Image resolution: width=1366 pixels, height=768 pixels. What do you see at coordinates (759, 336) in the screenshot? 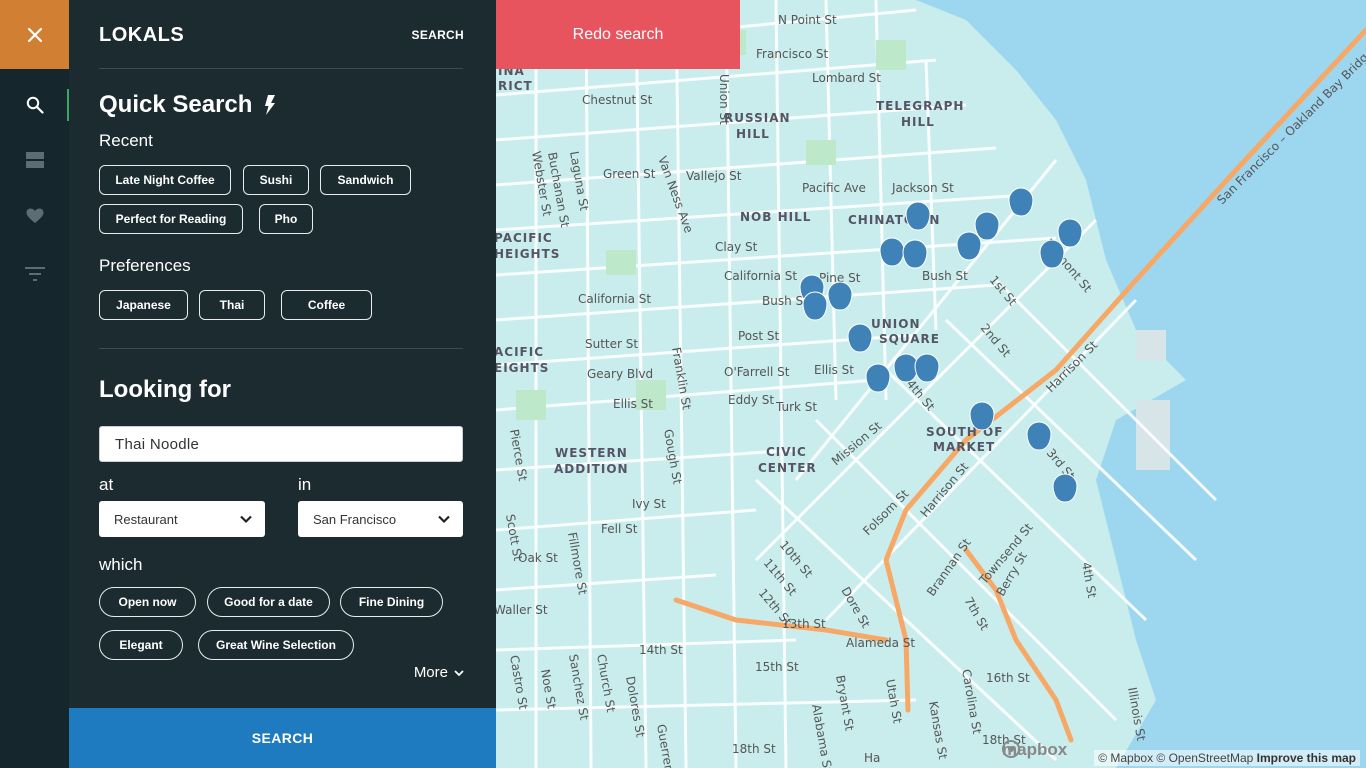
I see `street-label: Post St` at bounding box center [759, 336].